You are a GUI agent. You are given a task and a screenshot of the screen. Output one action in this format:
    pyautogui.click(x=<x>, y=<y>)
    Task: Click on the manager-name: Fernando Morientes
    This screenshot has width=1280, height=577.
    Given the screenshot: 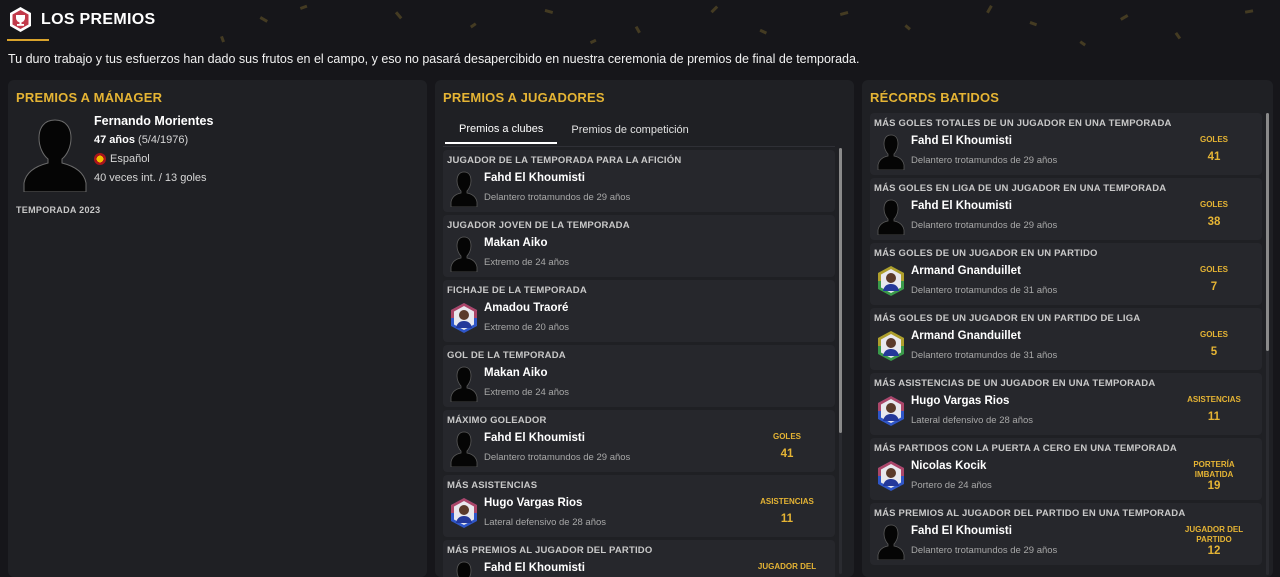 What is the action you would take?
    pyautogui.click(x=153, y=121)
    